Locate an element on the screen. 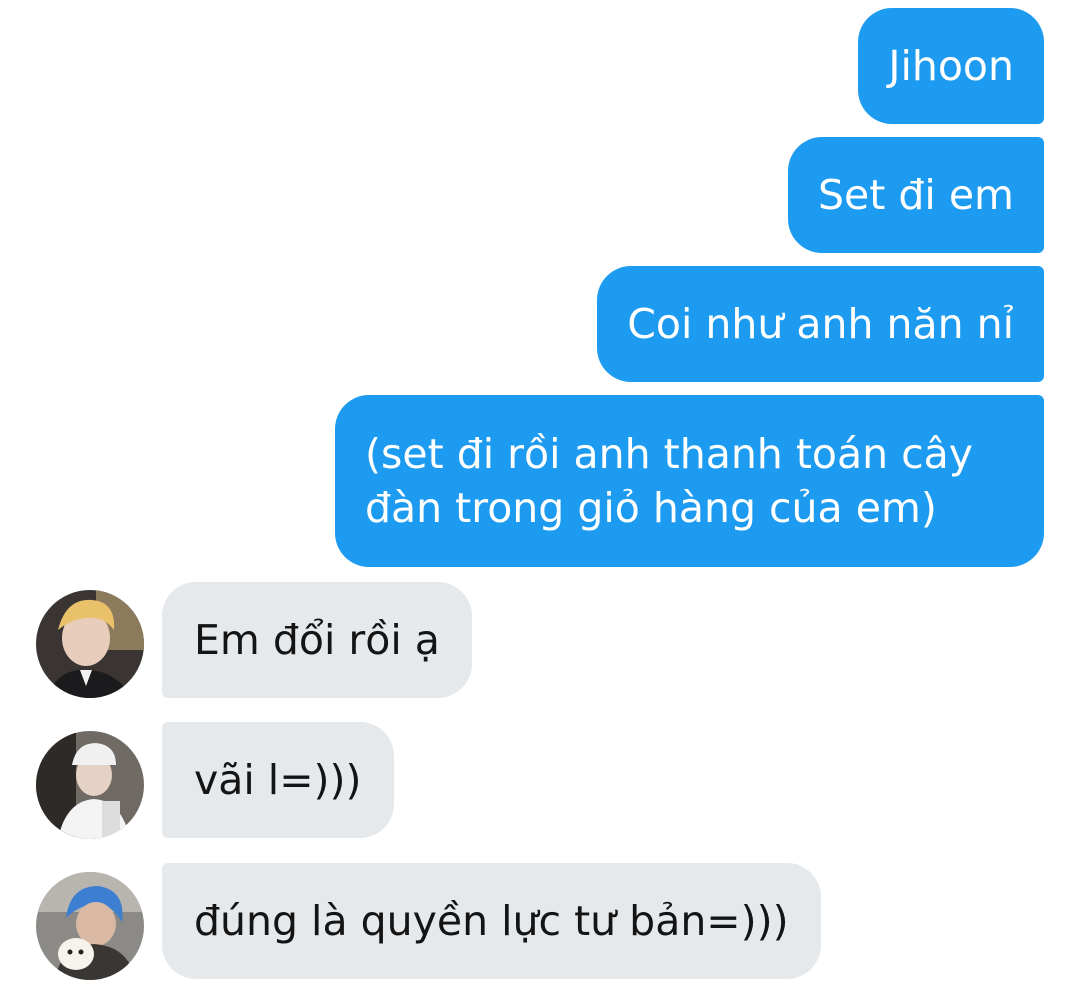 The width and height of the screenshot is (1080, 994). incoming-message: Em đổi rồi ạ is located at coordinates (317, 640).